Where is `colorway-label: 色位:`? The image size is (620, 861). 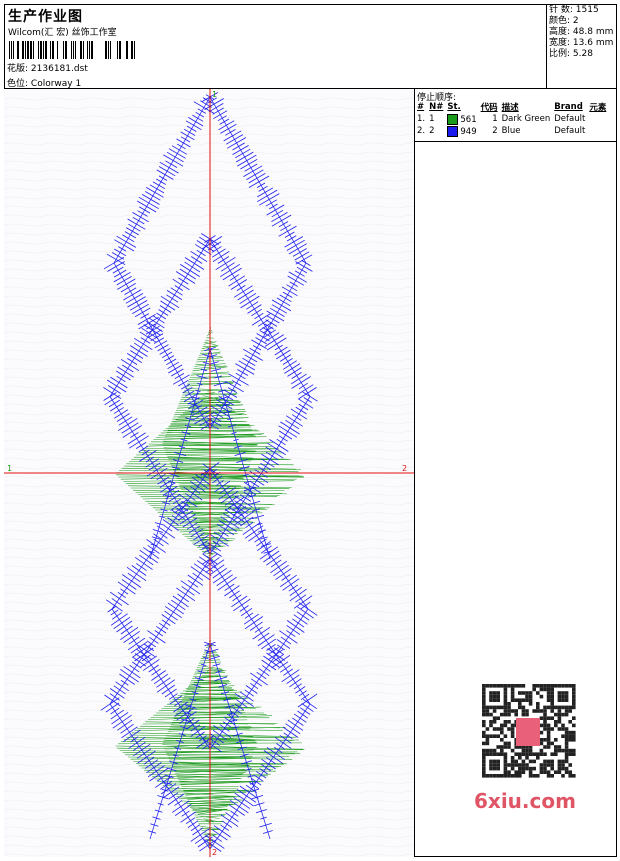
colorway-label: 色位: is located at coordinates (18, 84).